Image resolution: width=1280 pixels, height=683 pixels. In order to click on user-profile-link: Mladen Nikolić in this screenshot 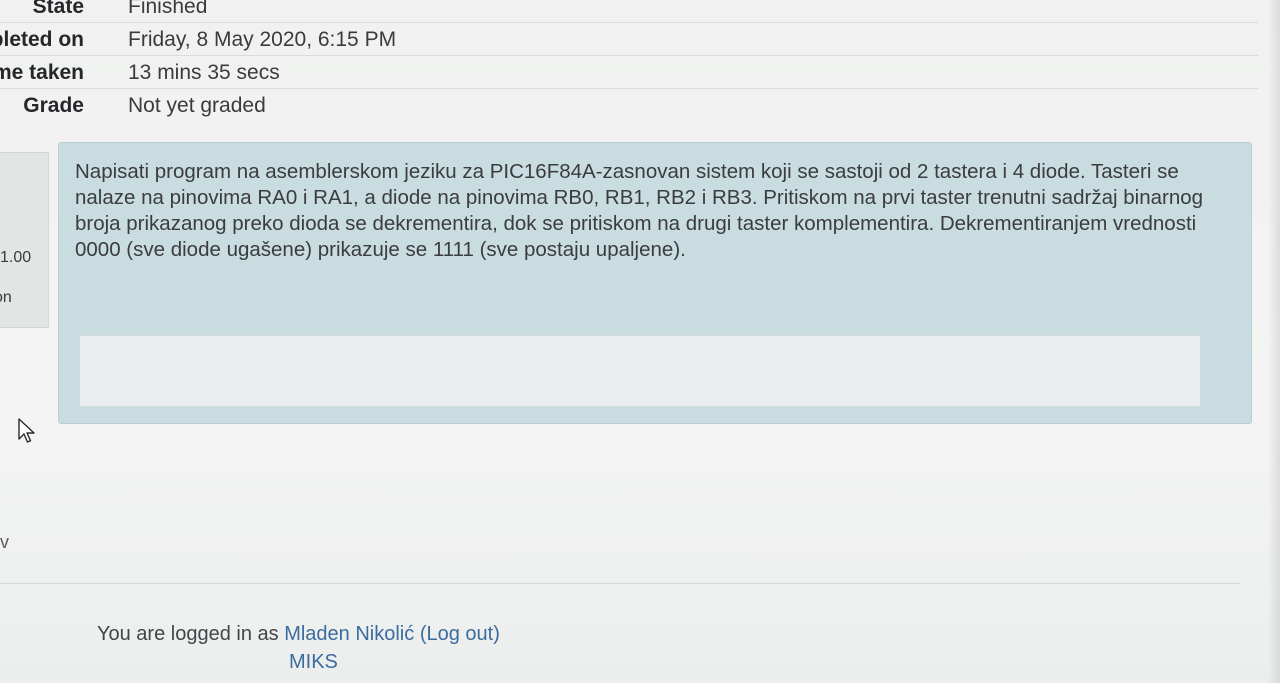, I will do `click(349, 634)`.